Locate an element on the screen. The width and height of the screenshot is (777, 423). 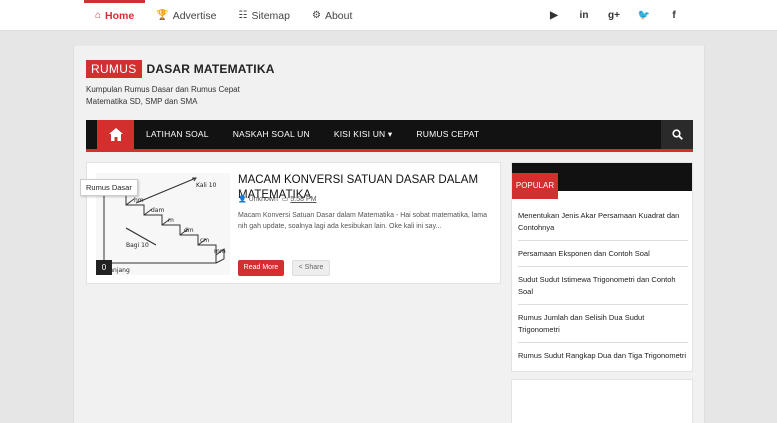
top-nav-home: ⌂ Home is located at coordinates (115, 15).